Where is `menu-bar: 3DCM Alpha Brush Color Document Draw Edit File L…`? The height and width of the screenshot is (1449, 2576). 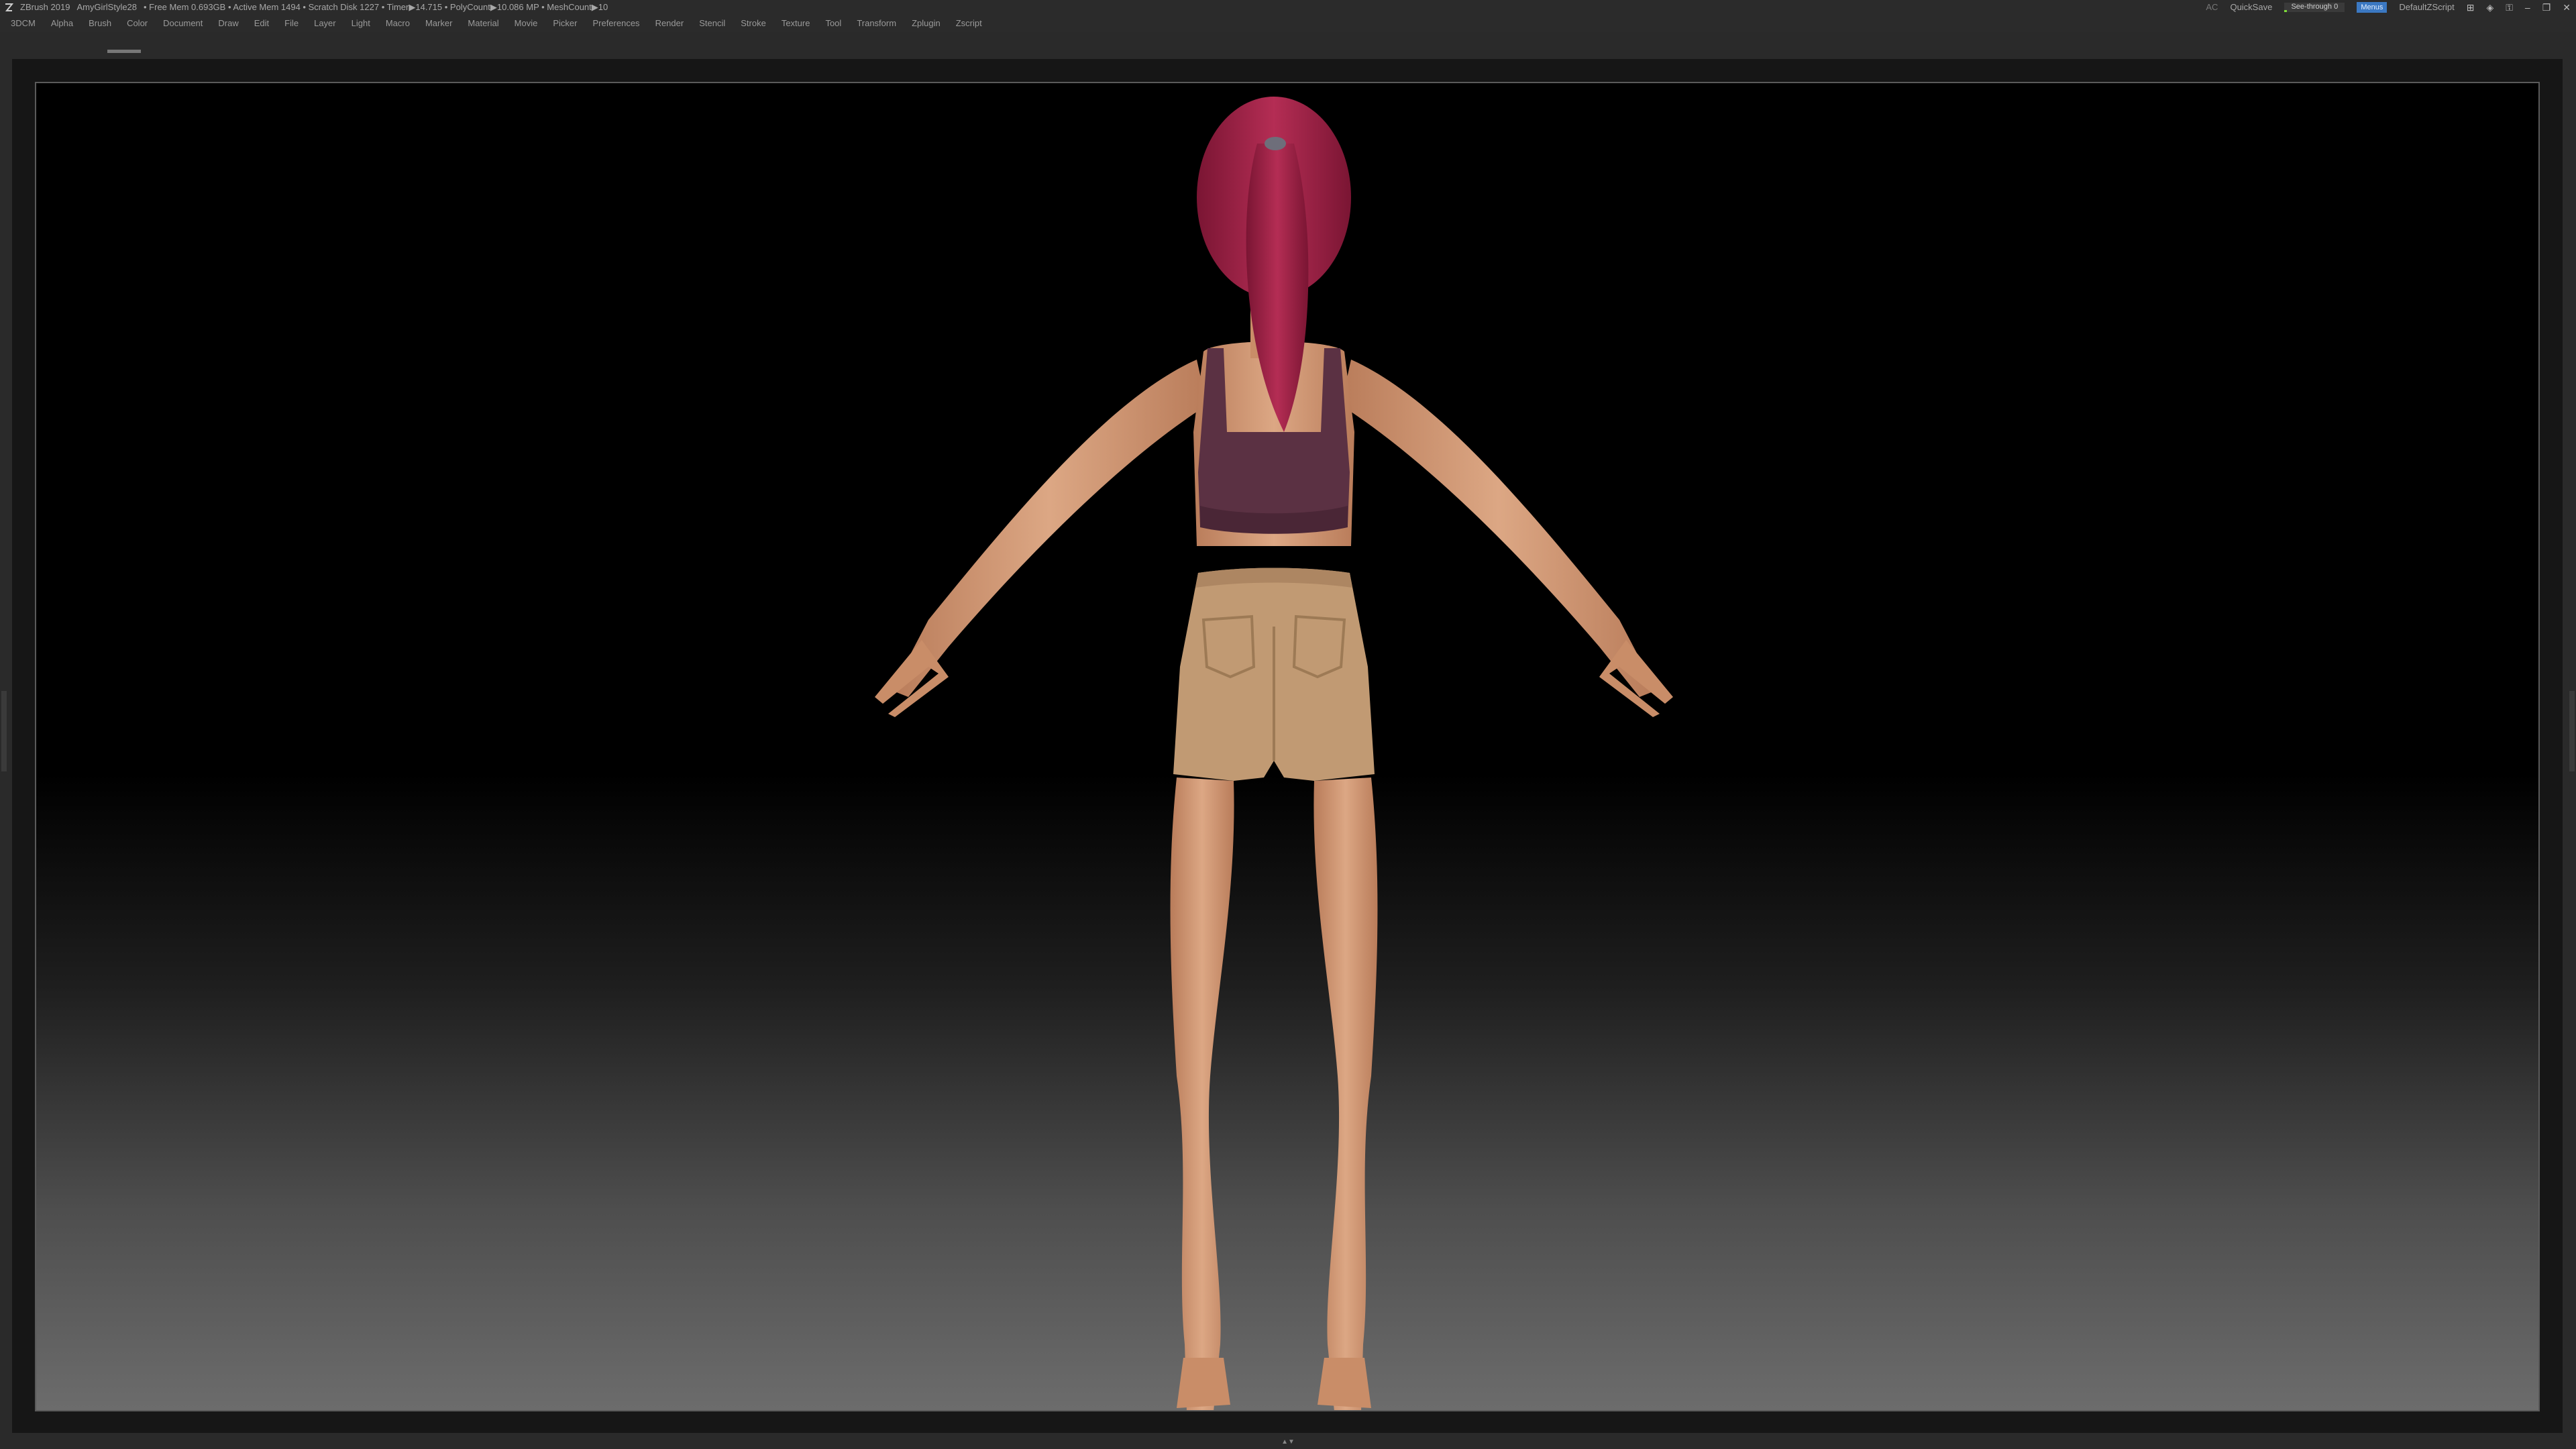 menu-bar: 3DCM Alpha Brush Color Document Draw Edit File L… is located at coordinates (1288, 23).